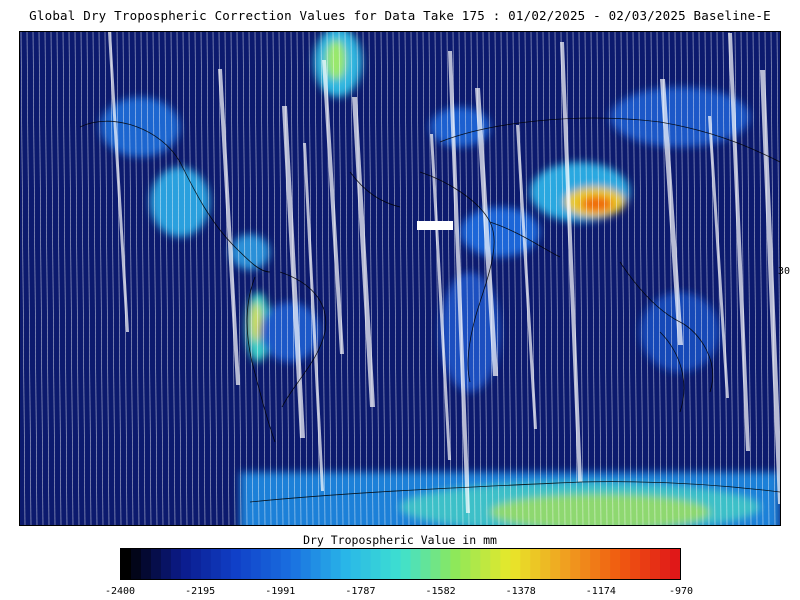 This screenshot has width=800, height=600. I want to click on data-gap-block, so click(435, 225).